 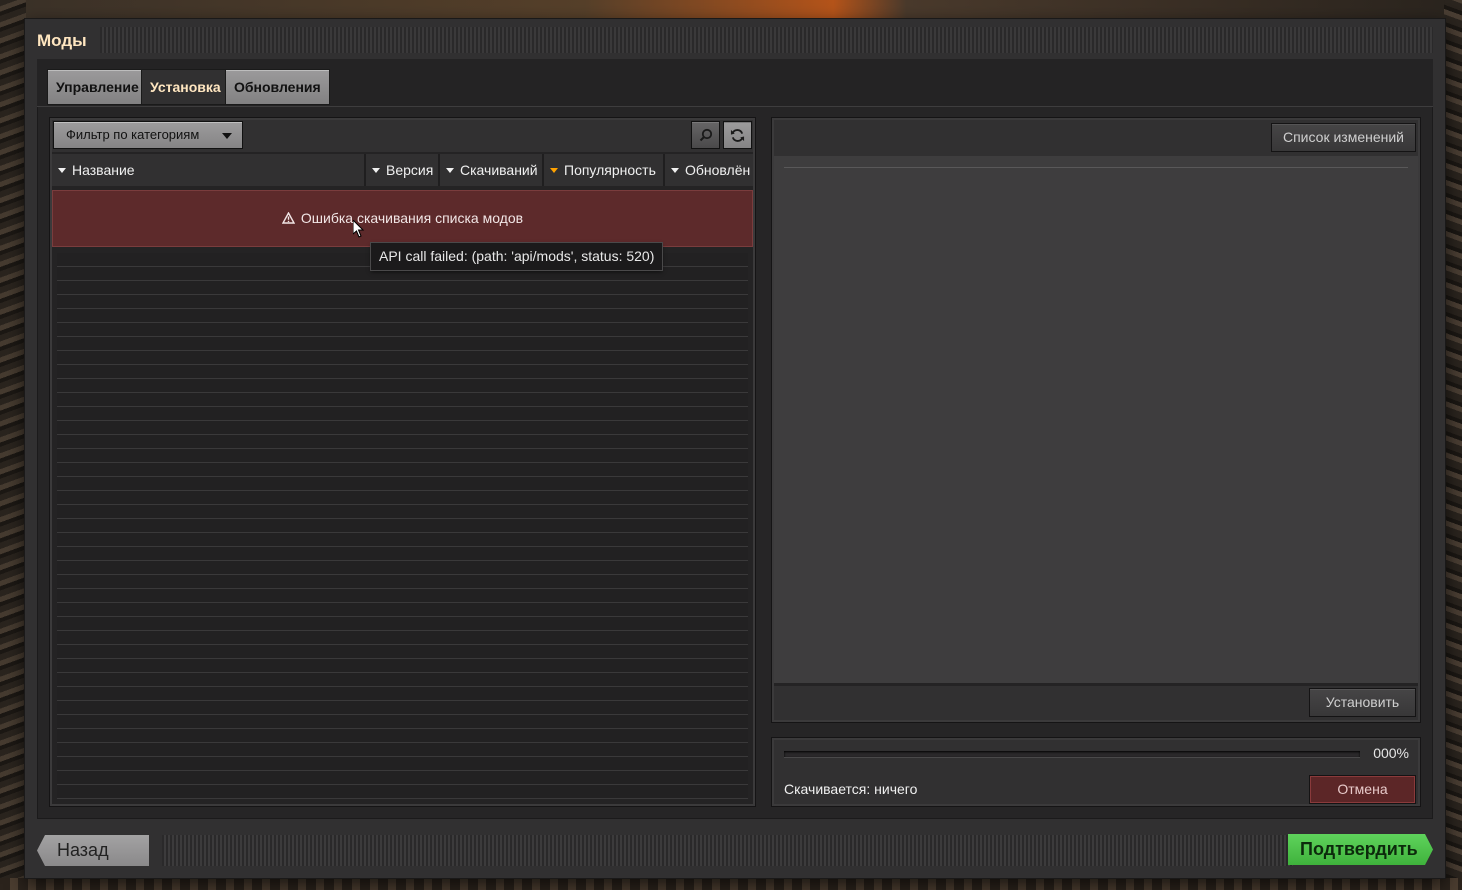 I want to click on error-message: Ошибка скачивания списка модов, so click(x=412, y=218).